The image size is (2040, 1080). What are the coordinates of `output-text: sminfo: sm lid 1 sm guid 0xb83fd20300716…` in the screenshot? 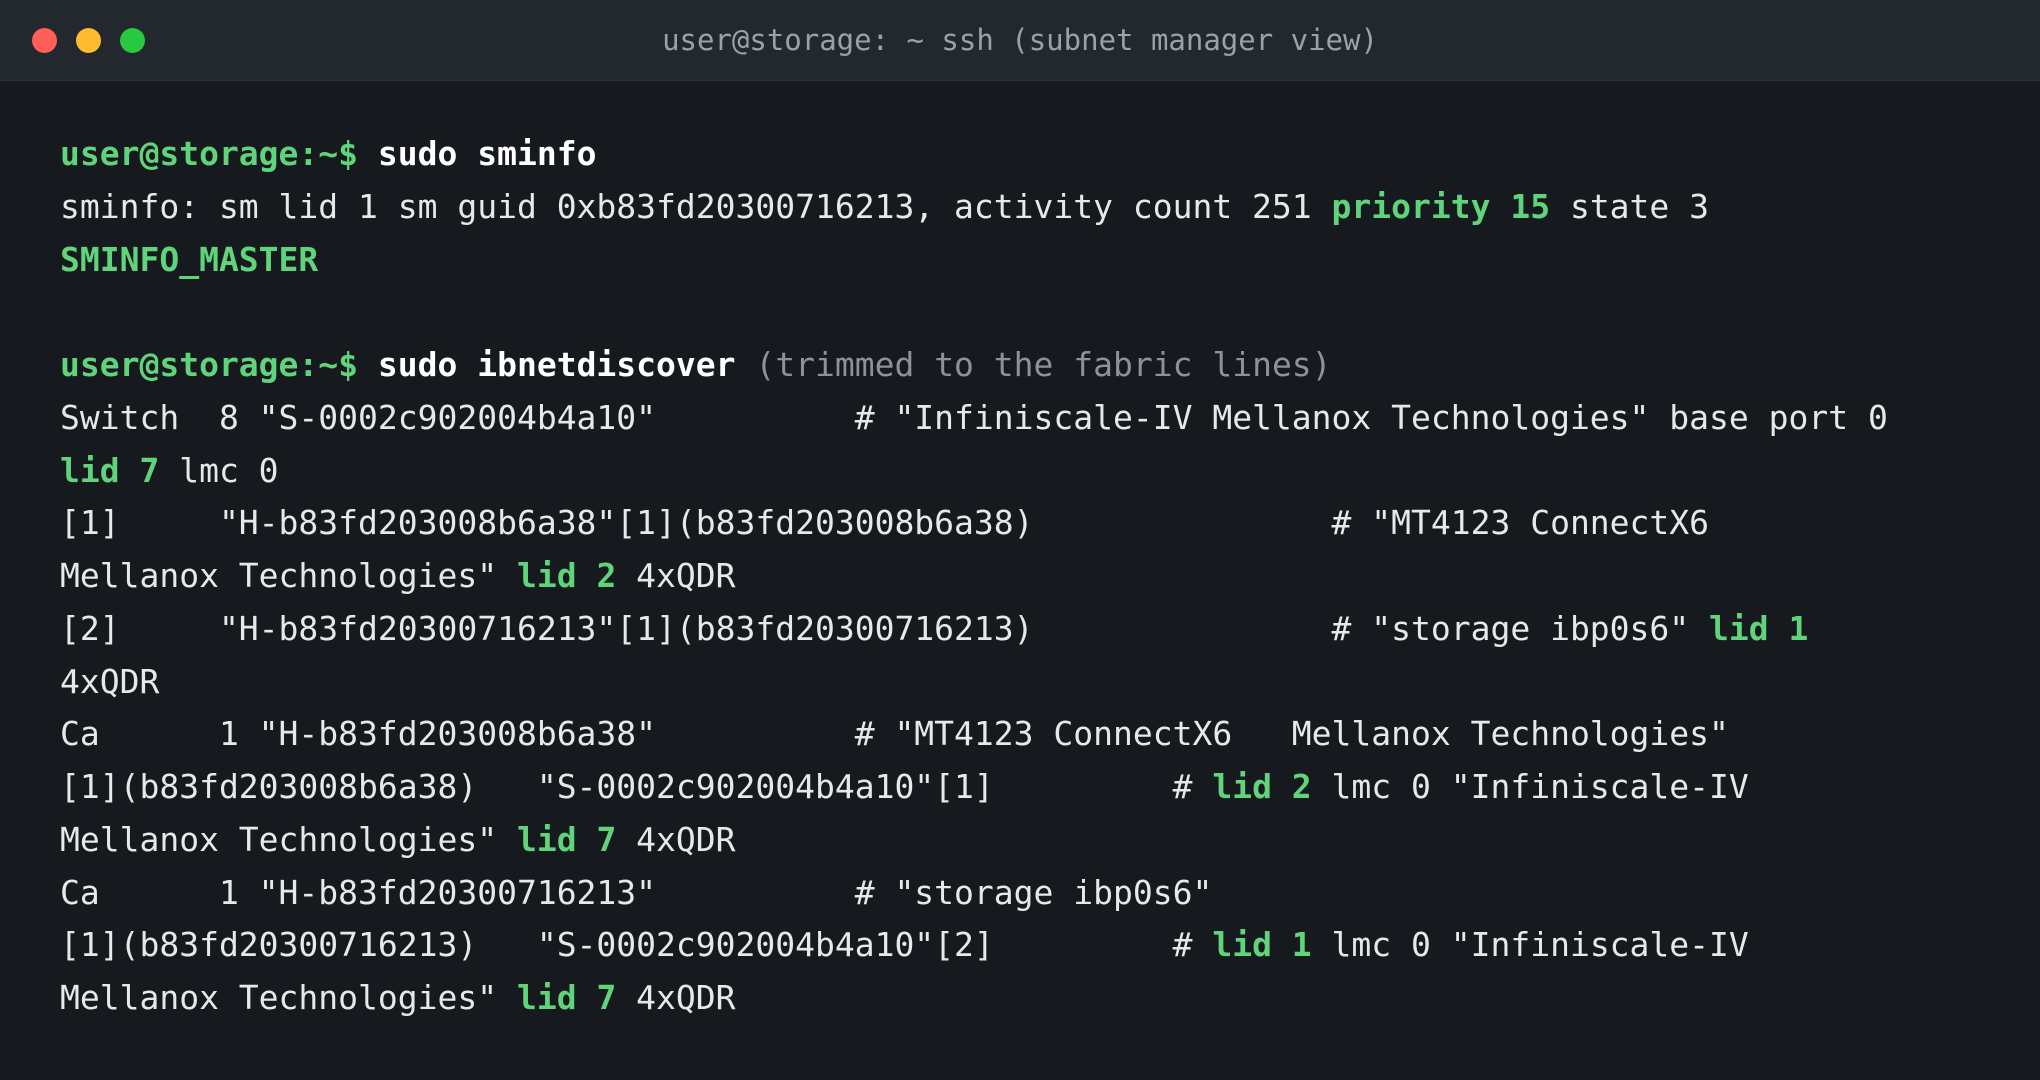 It's located at (696, 206).